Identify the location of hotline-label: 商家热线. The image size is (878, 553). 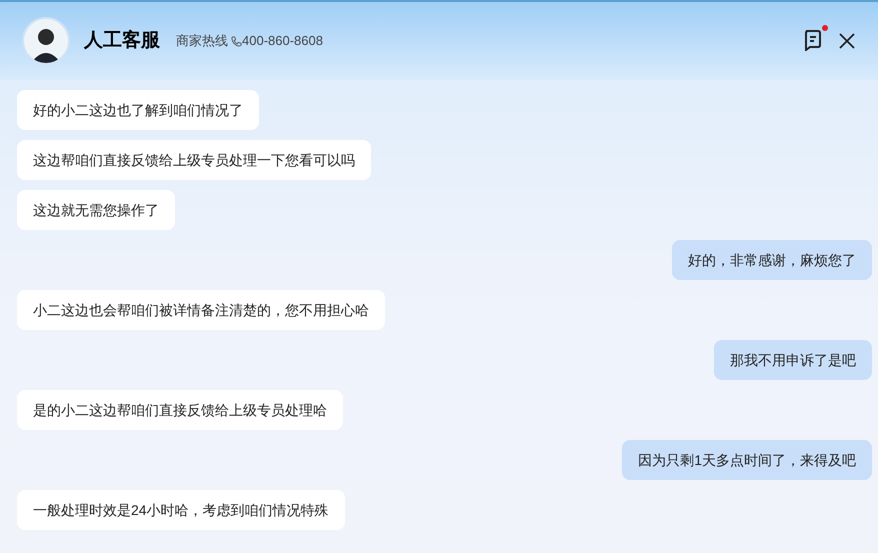
(202, 41).